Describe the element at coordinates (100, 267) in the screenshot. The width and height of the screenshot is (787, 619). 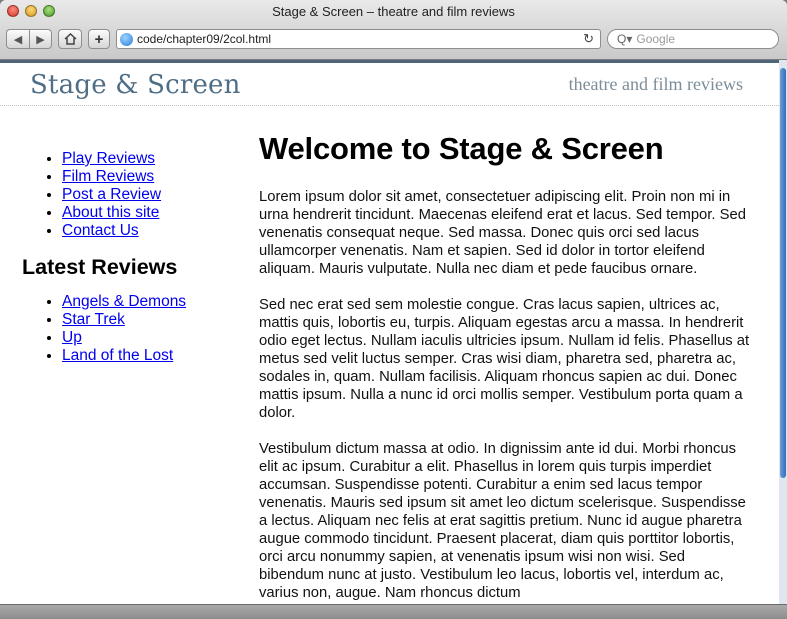
I see `latest-reviews-heading: Latest Reviews` at that location.